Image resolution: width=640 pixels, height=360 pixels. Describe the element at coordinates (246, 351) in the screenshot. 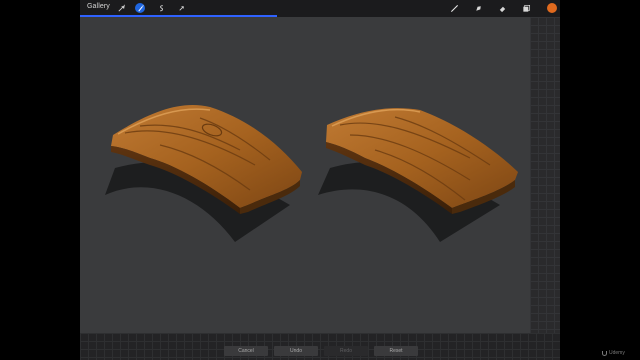

I see `cancel-button: Cancel` at that location.